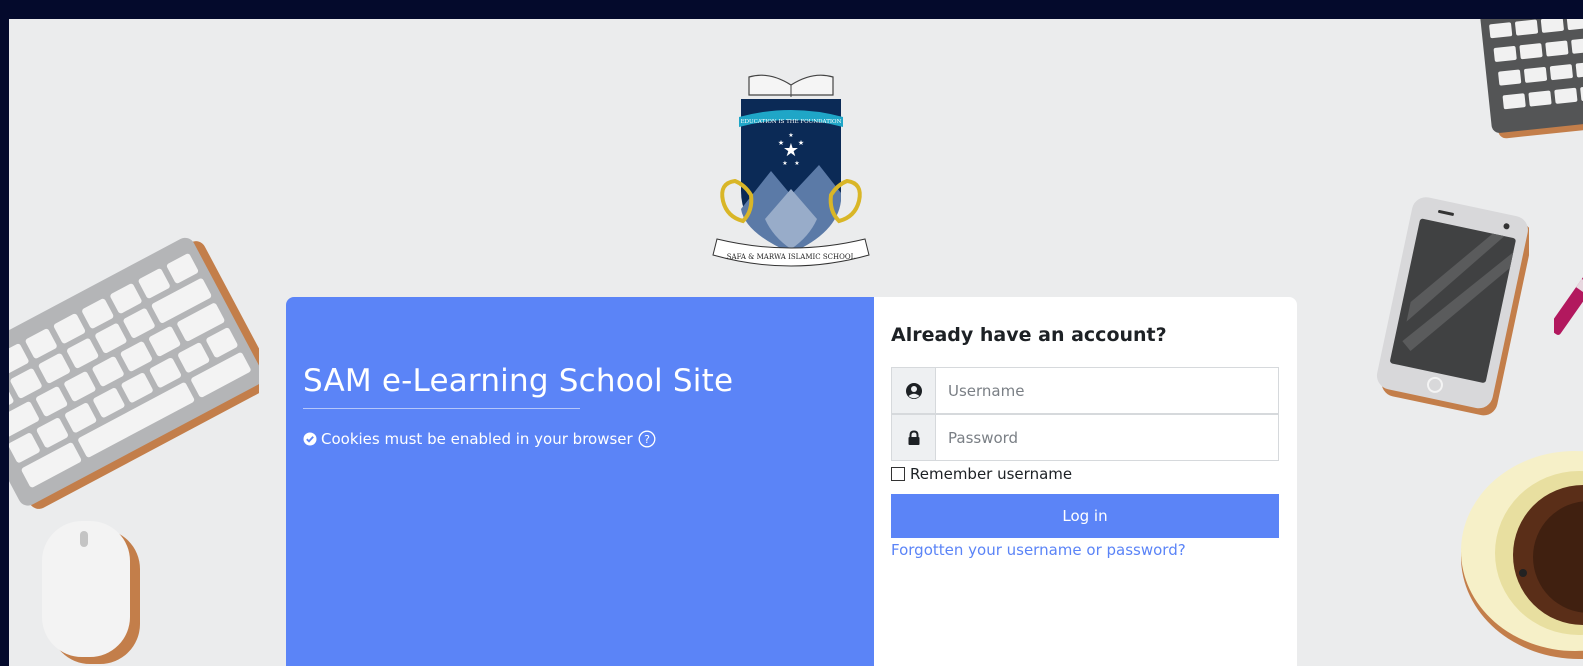 The height and width of the screenshot is (666, 1583). What do you see at coordinates (1038, 550) in the screenshot?
I see `forgot-password-link: Forgotten your username or password?` at bounding box center [1038, 550].